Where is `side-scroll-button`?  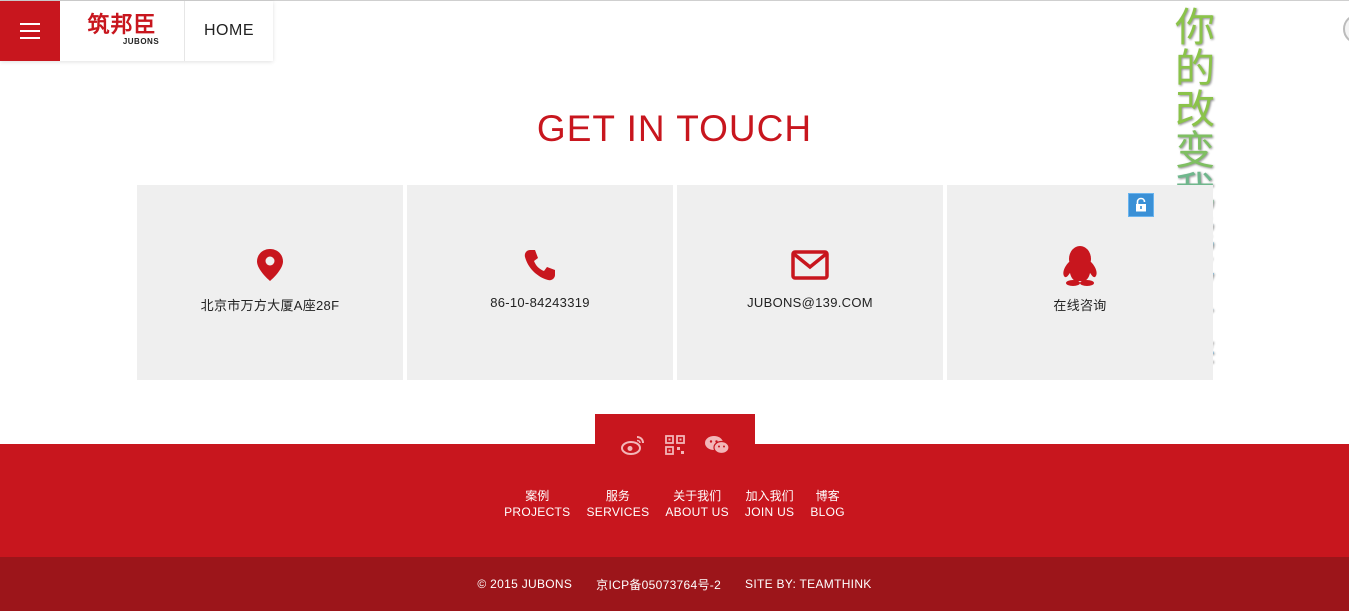 side-scroll-button is located at coordinates (1346, 29).